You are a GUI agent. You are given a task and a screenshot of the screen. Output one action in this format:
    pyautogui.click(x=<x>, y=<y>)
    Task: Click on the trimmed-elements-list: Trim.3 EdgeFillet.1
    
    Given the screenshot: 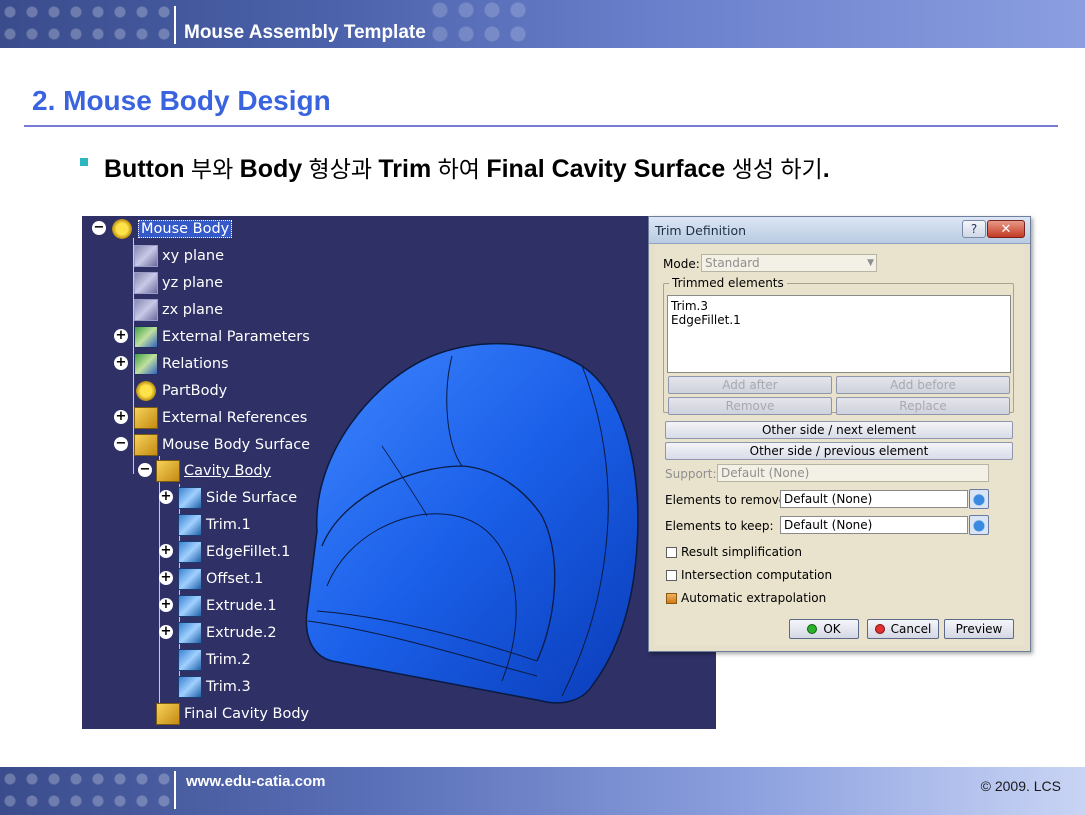 What is the action you would take?
    pyautogui.click(x=839, y=334)
    